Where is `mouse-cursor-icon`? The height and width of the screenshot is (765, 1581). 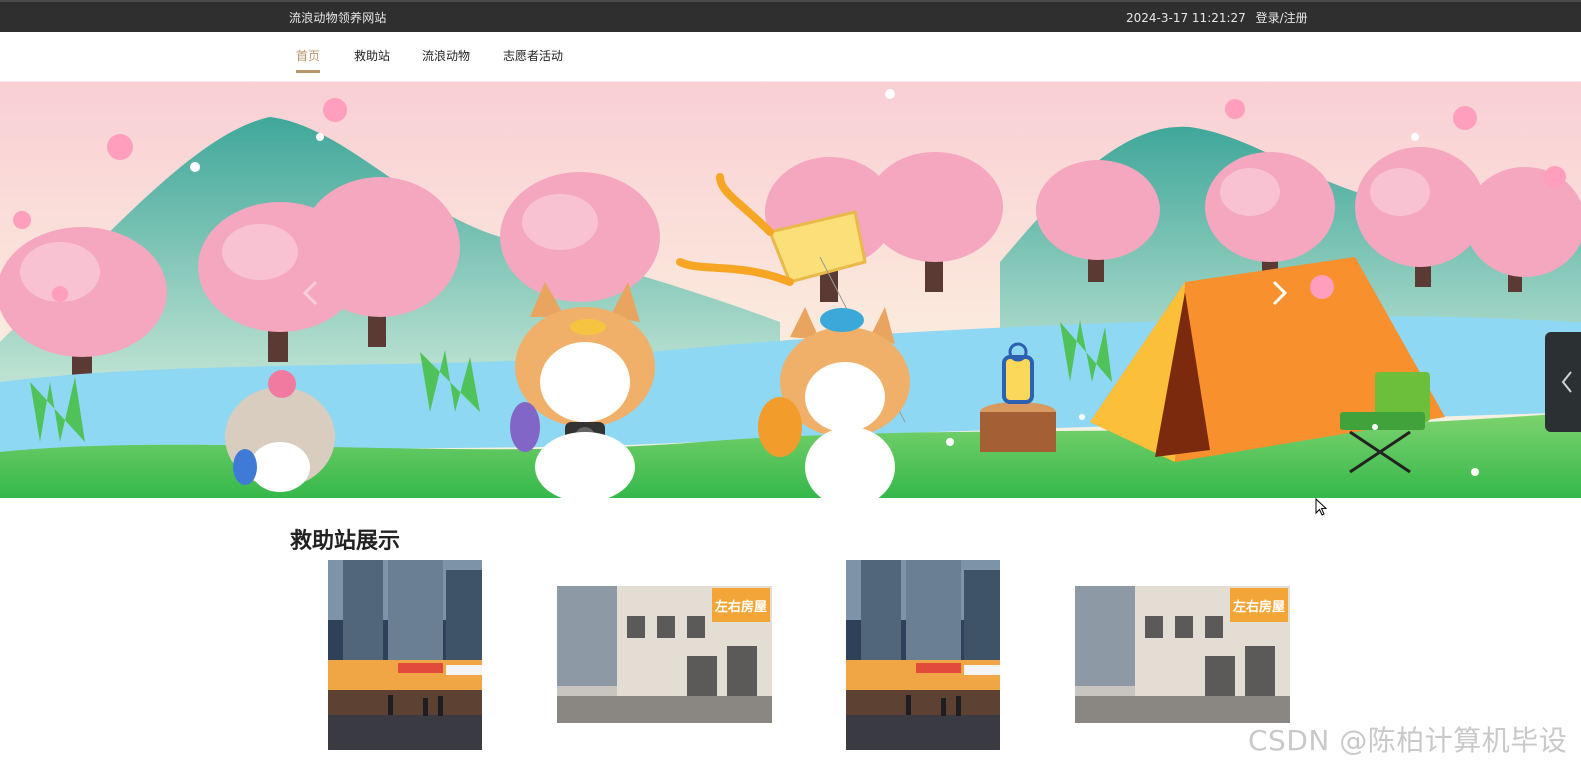 mouse-cursor-icon is located at coordinates (1321, 507).